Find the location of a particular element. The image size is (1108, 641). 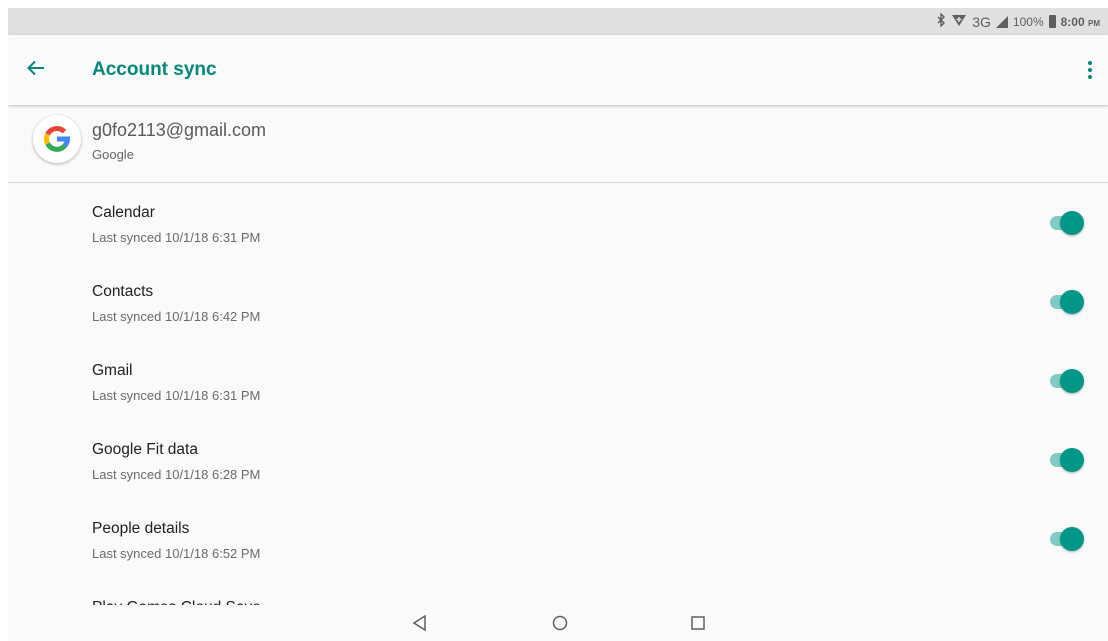

recents-square-icon is located at coordinates (698, 623).